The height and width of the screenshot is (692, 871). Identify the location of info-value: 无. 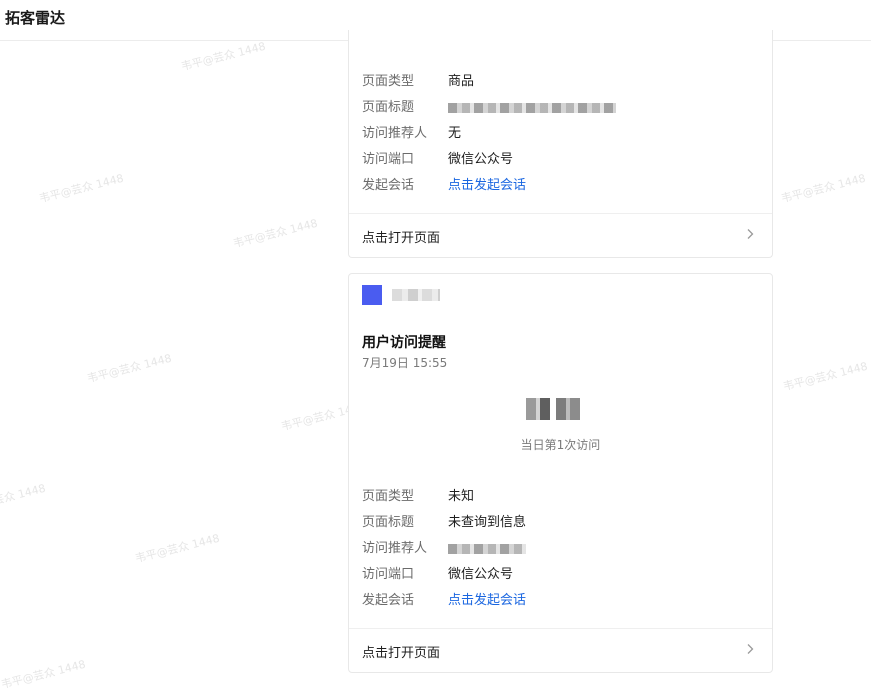
(454, 133).